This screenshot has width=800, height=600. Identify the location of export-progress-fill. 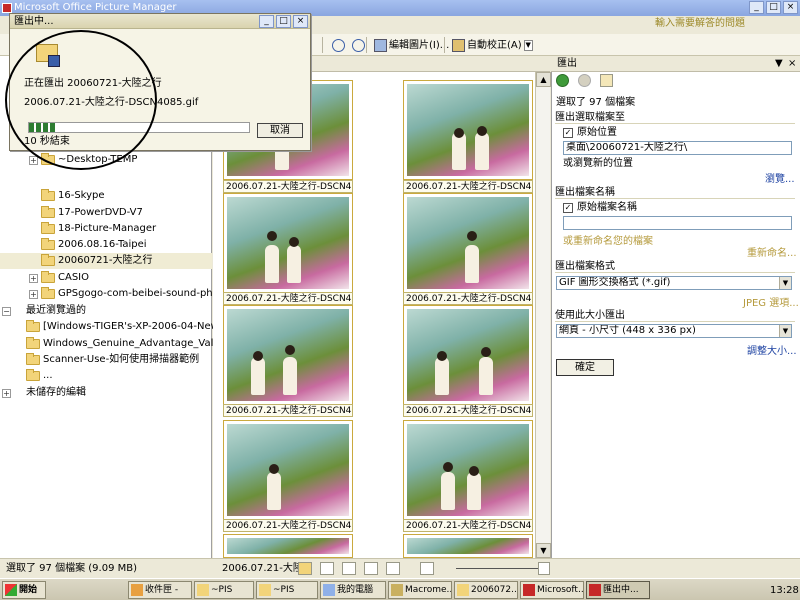
(42, 127).